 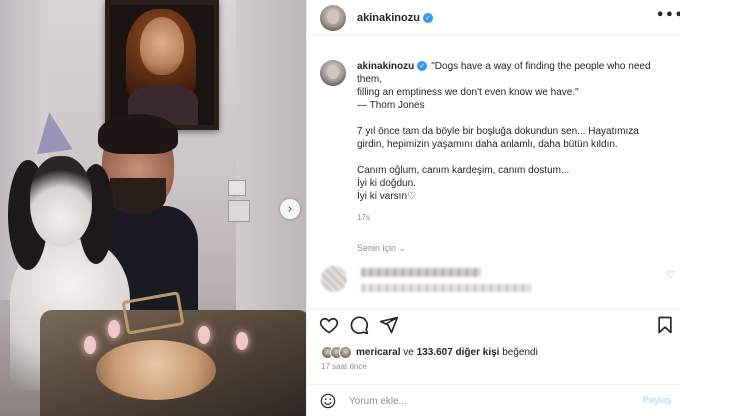 I want to click on post-timestamp: 17 saat önce, so click(x=344, y=366).